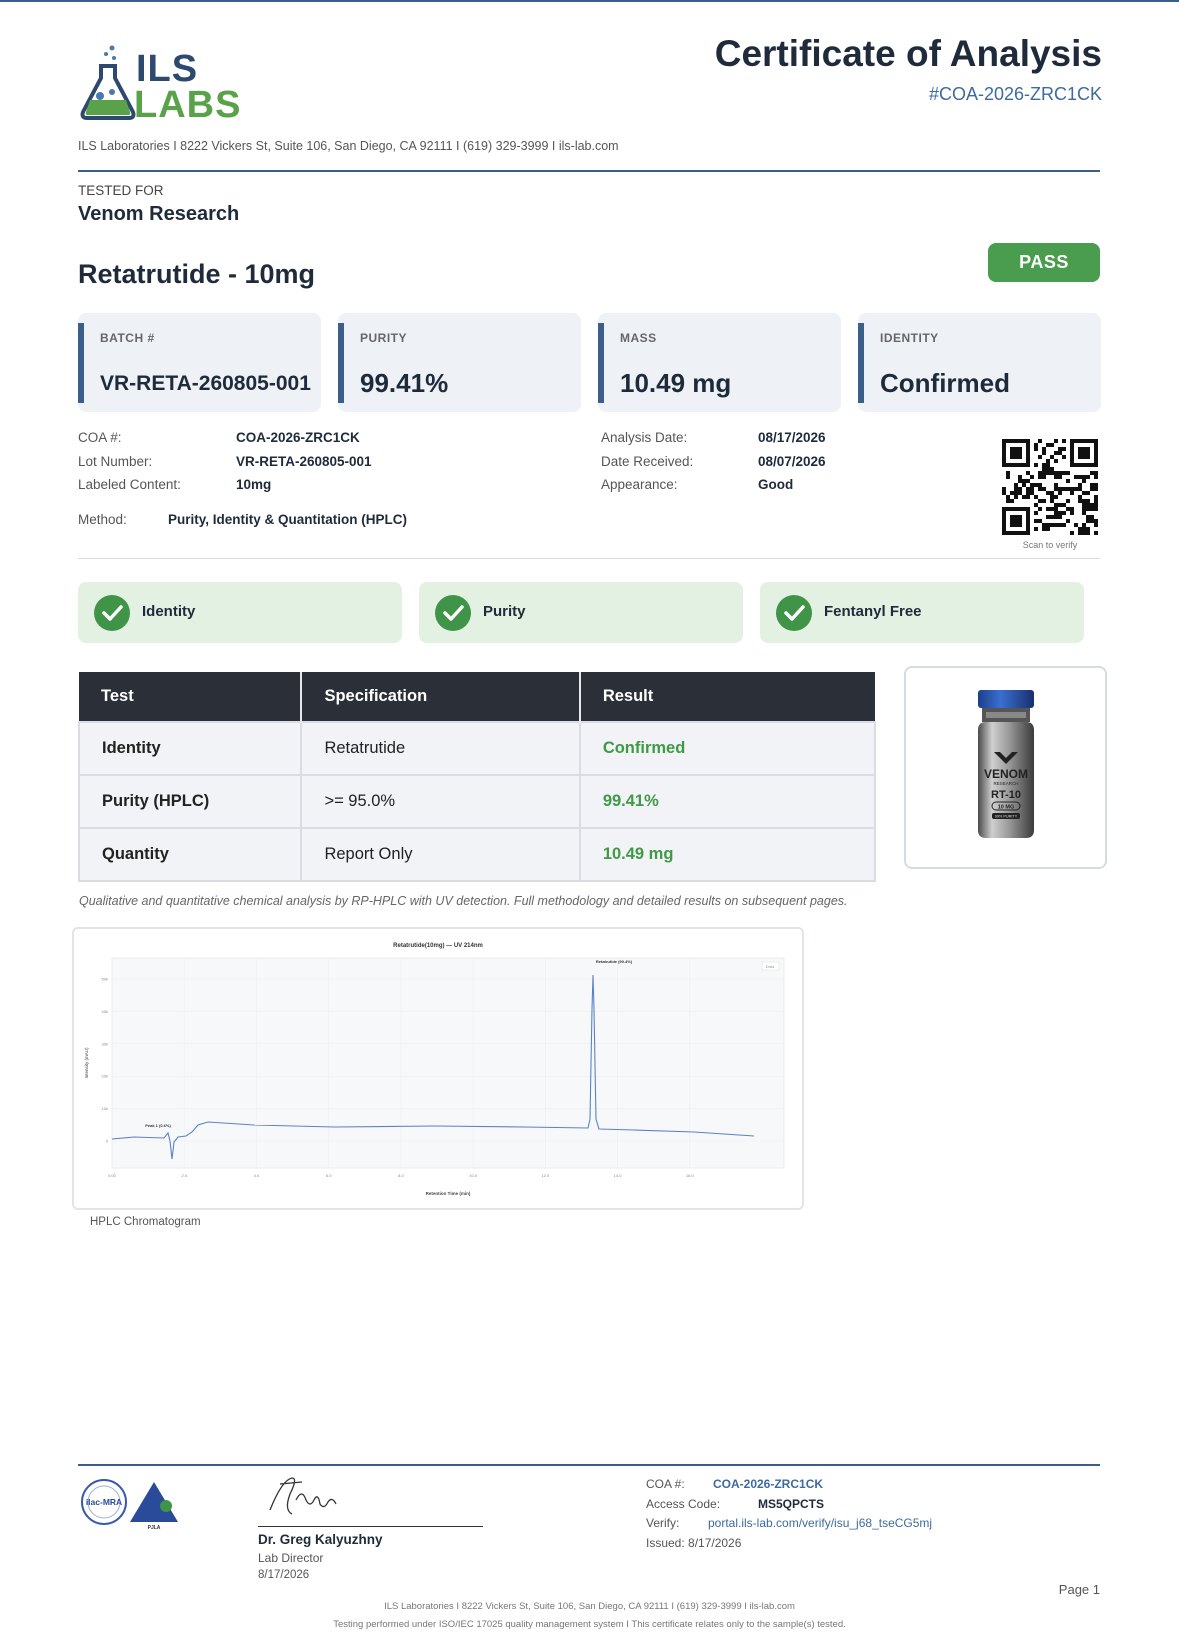  What do you see at coordinates (945, 383) in the screenshot?
I see `identity-value: Confirmed` at bounding box center [945, 383].